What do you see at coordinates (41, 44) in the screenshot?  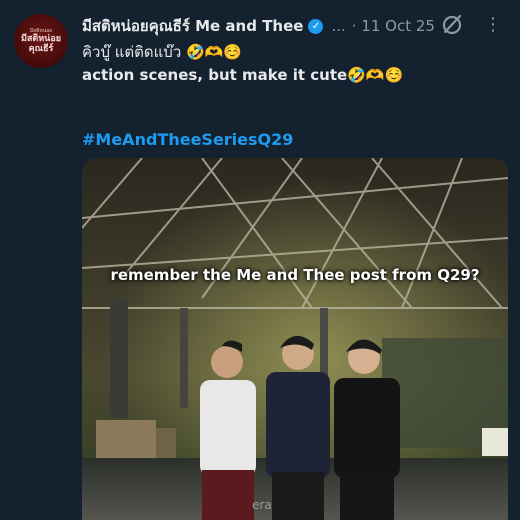 I see `avatar-logo-title: มีสติหน่อย คุณธีร์` at bounding box center [41, 44].